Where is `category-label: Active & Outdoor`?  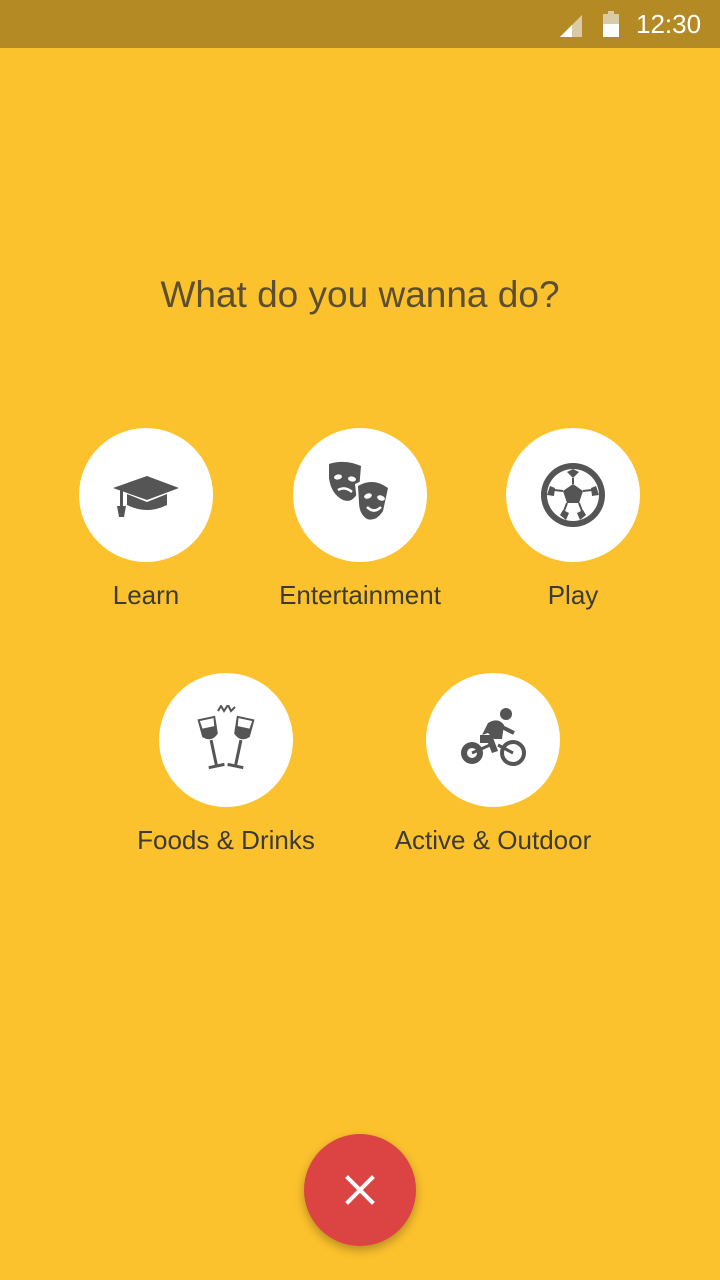 category-label: Active & Outdoor is located at coordinates (493, 840).